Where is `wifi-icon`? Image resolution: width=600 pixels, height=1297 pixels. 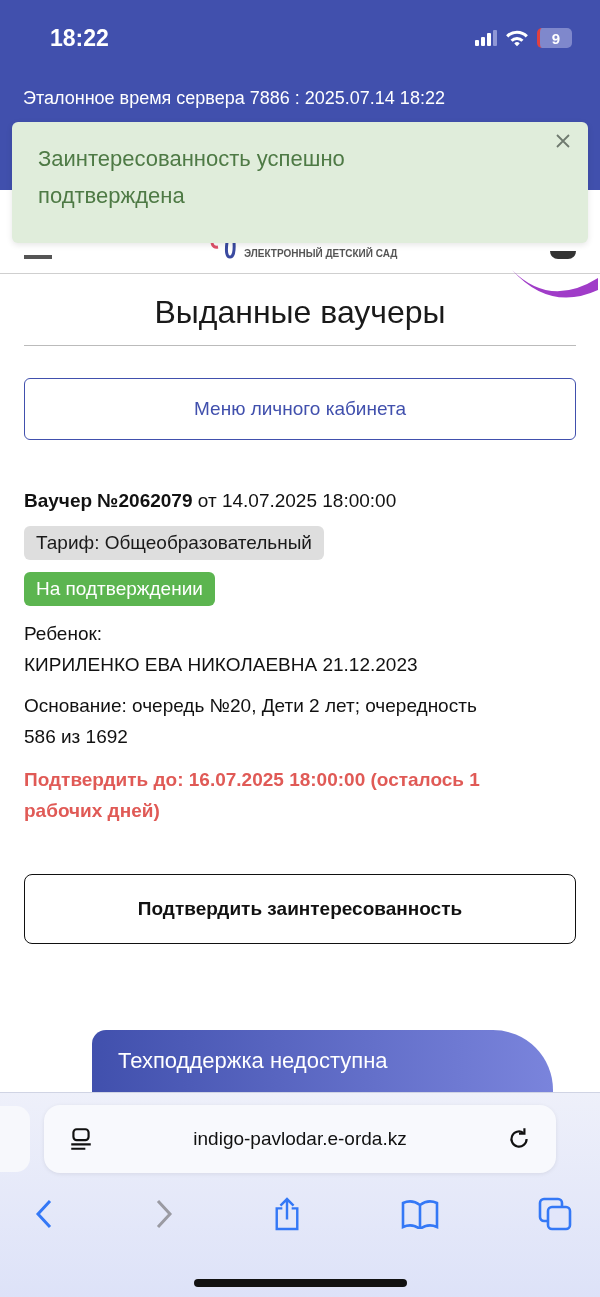 wifi-icon is located at coordinates (517, 38).